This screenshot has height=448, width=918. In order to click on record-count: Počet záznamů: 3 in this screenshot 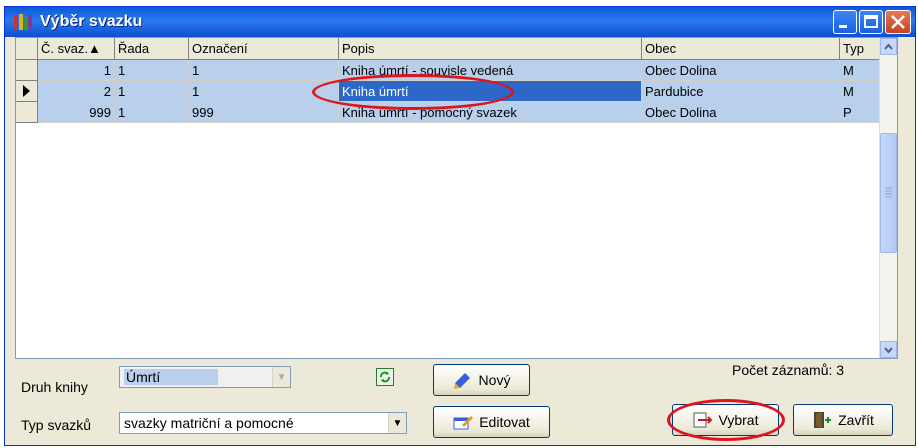, I will do `click(788, 370)`.